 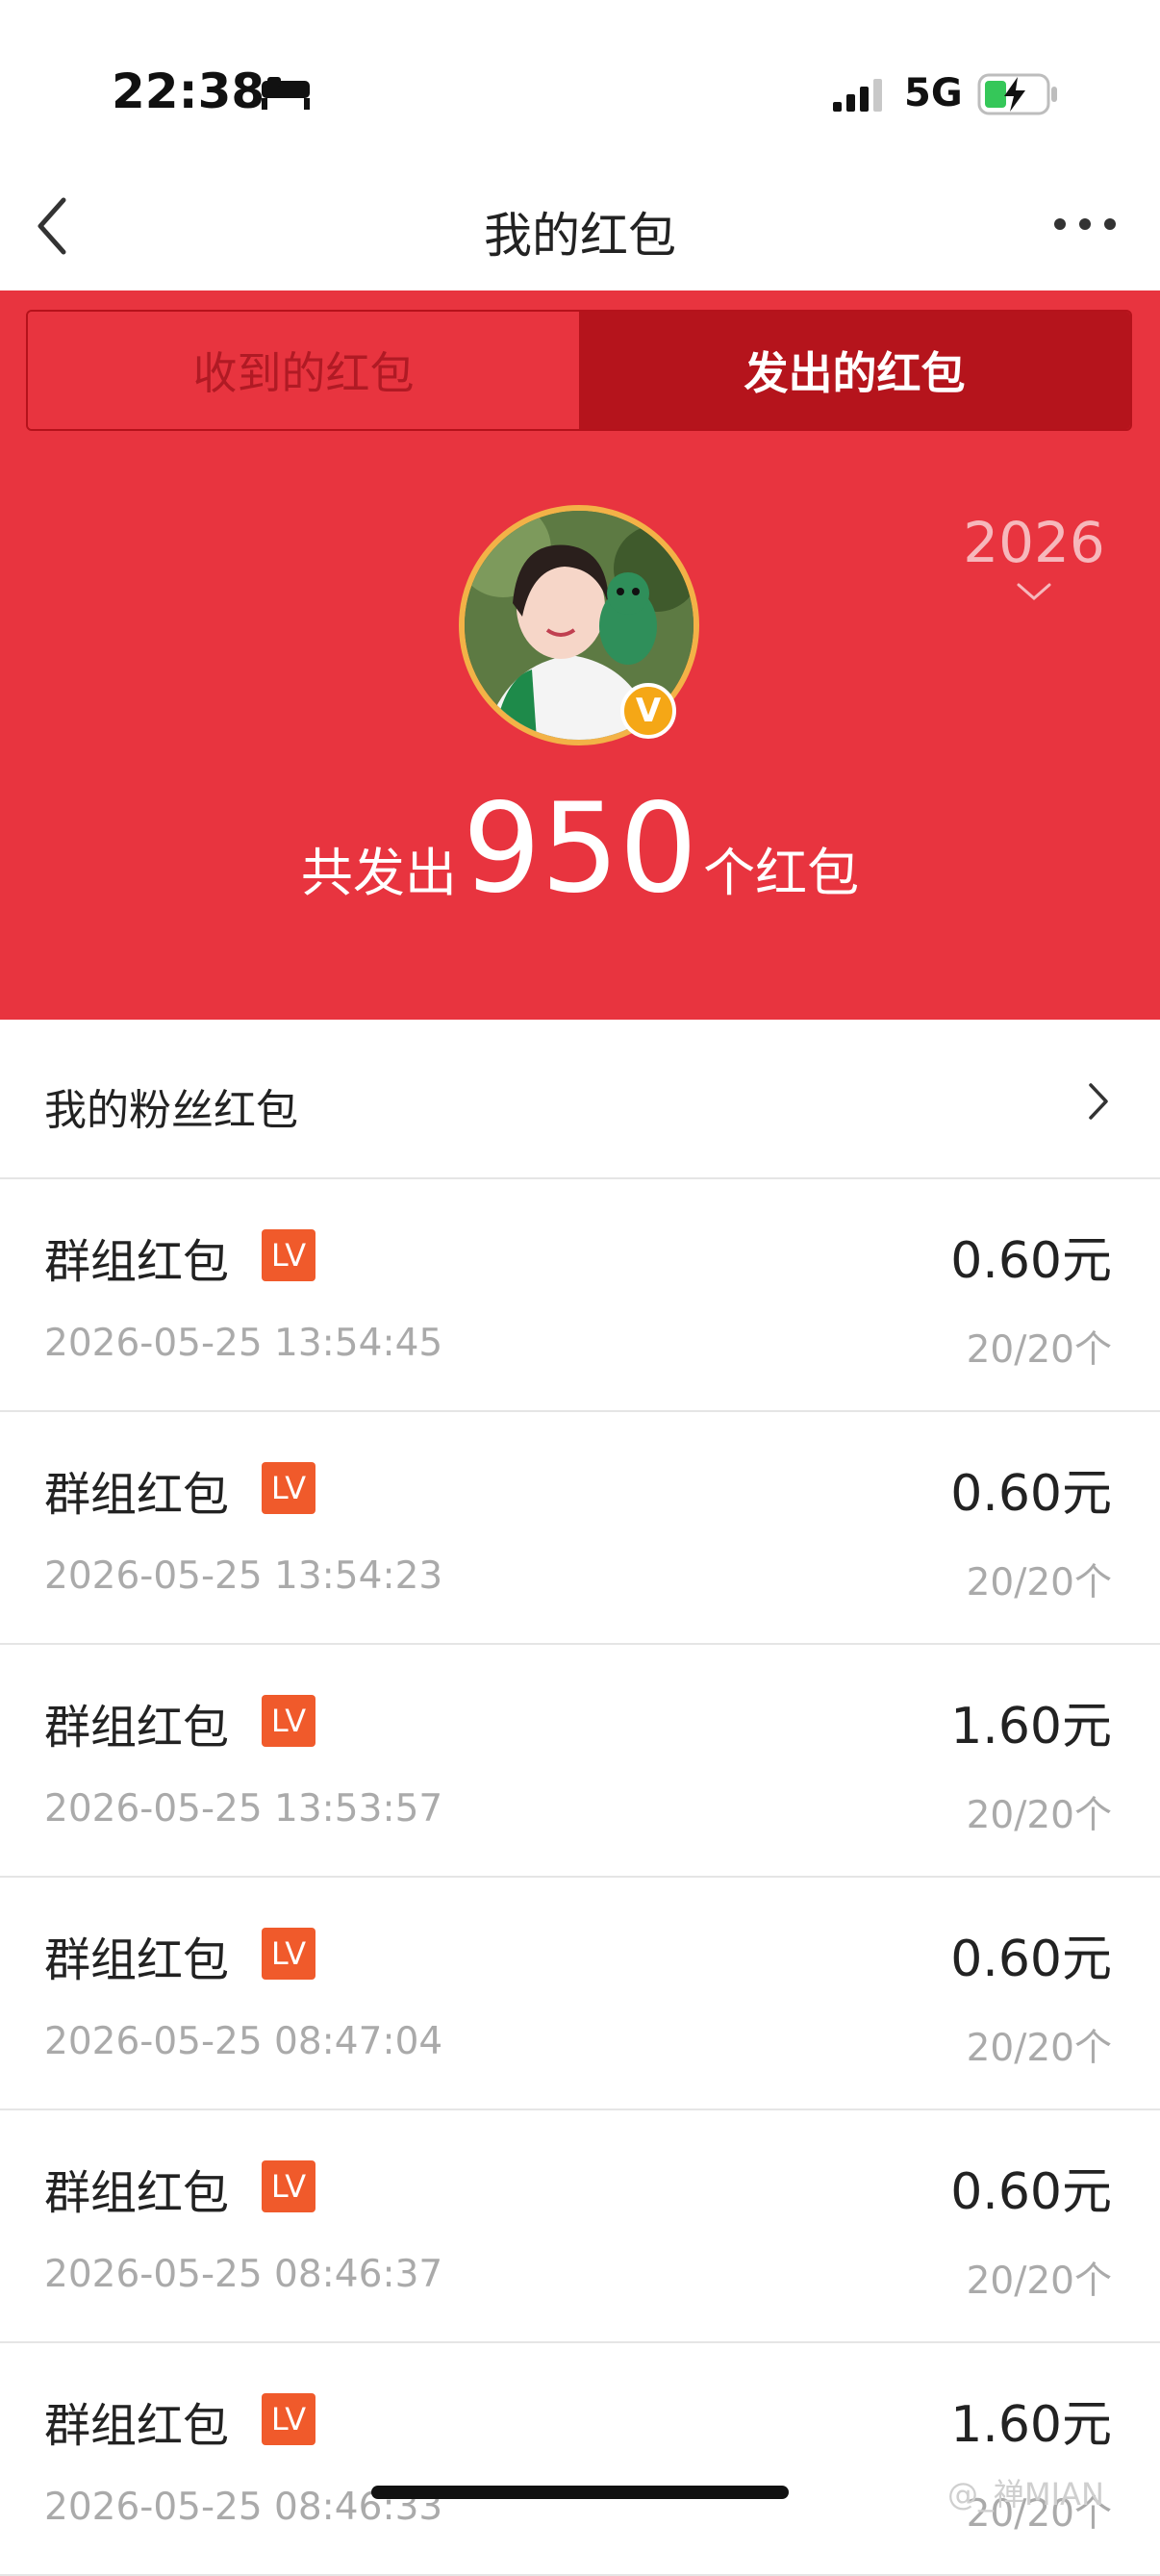 I want to click on page-title: 我的红包, so click(x=580, y=236).